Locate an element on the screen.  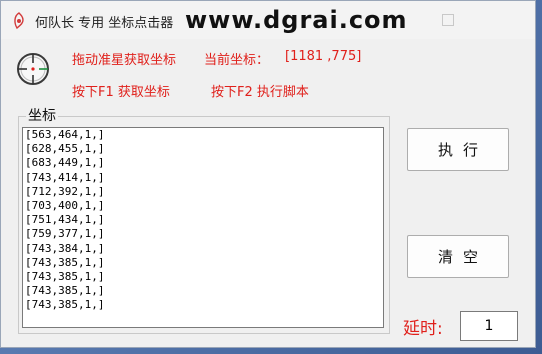
list-item: [683,449,1,] is located at coordinates (65, 163).